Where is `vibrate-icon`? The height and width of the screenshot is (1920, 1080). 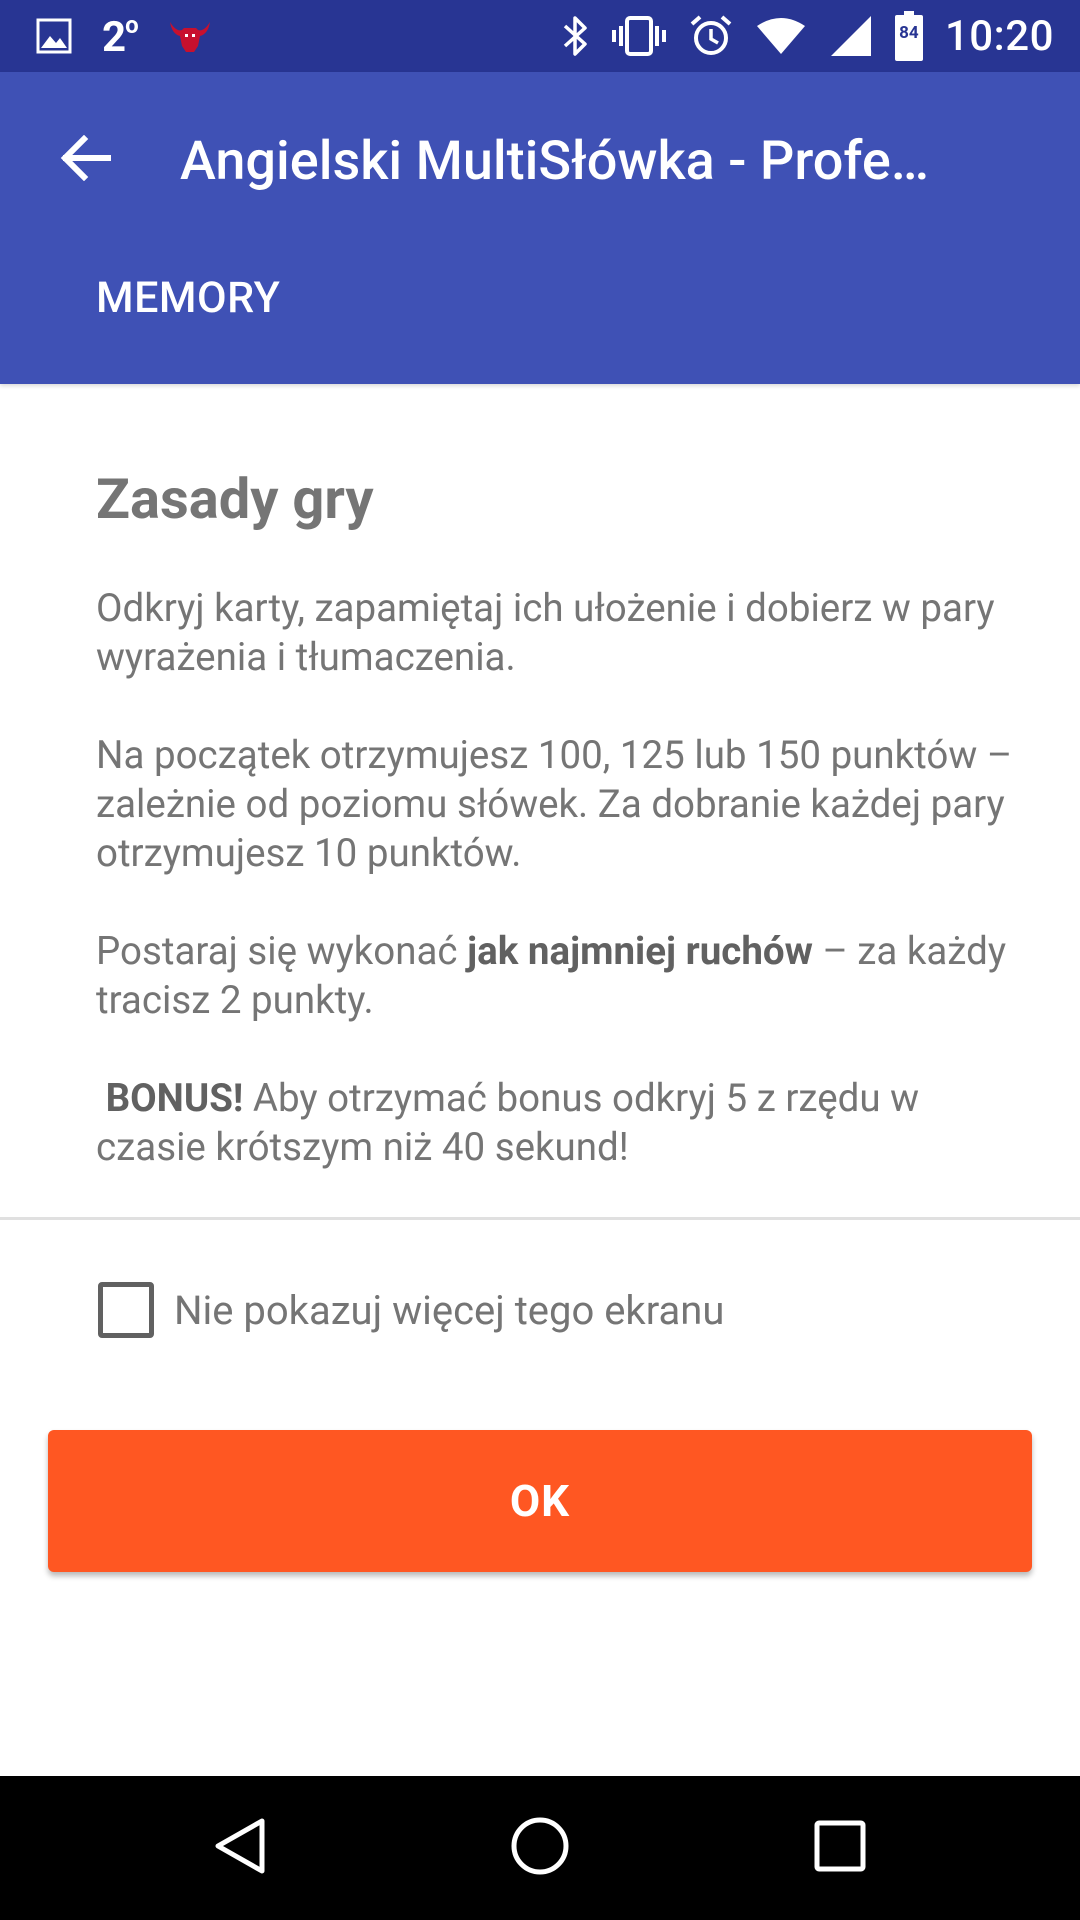 vibrate-icon is located at coordinates (639, 36).